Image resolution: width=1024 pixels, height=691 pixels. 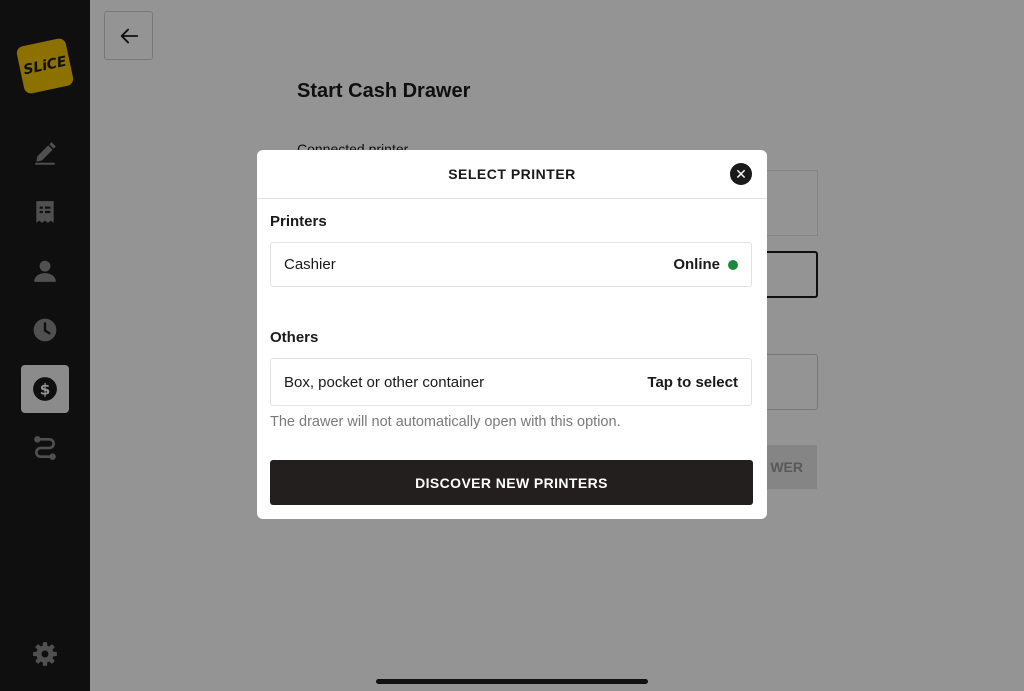 I want to click on modal-title: SELECT PRINTER, so click(x=512, y=174).